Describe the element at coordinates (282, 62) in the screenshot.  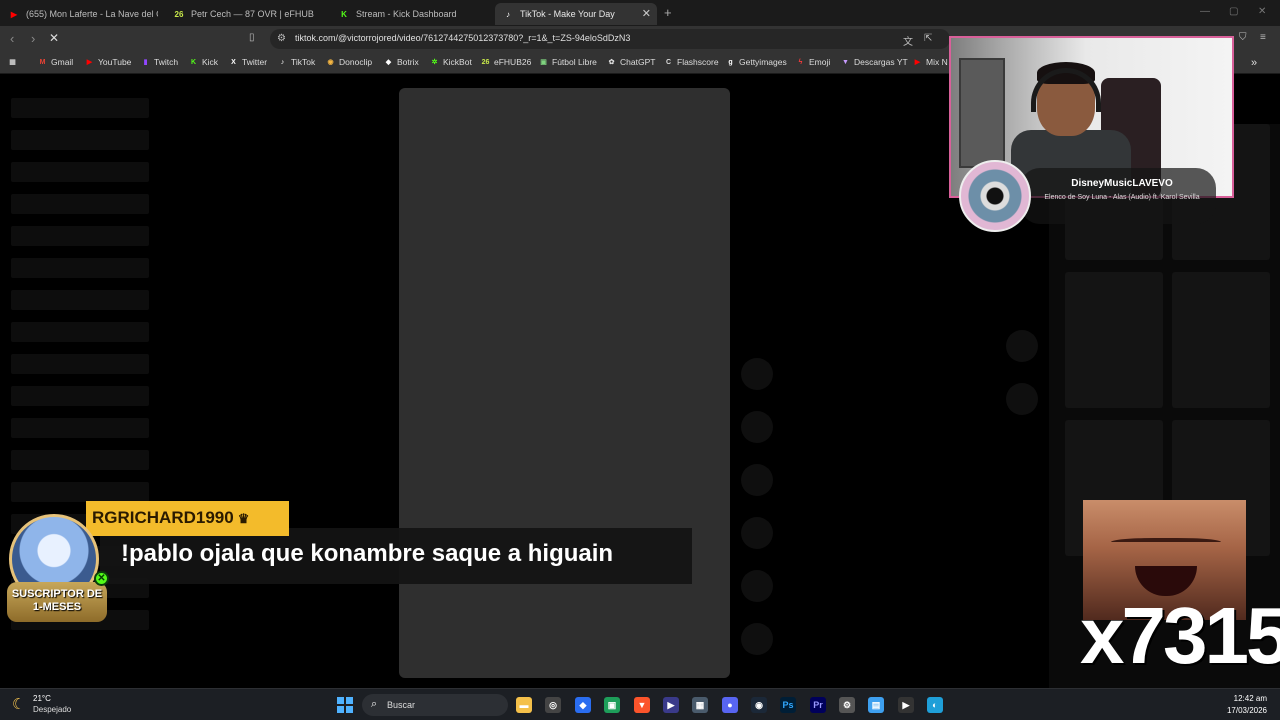
I see `tiktok-icon: ♪` at that location.